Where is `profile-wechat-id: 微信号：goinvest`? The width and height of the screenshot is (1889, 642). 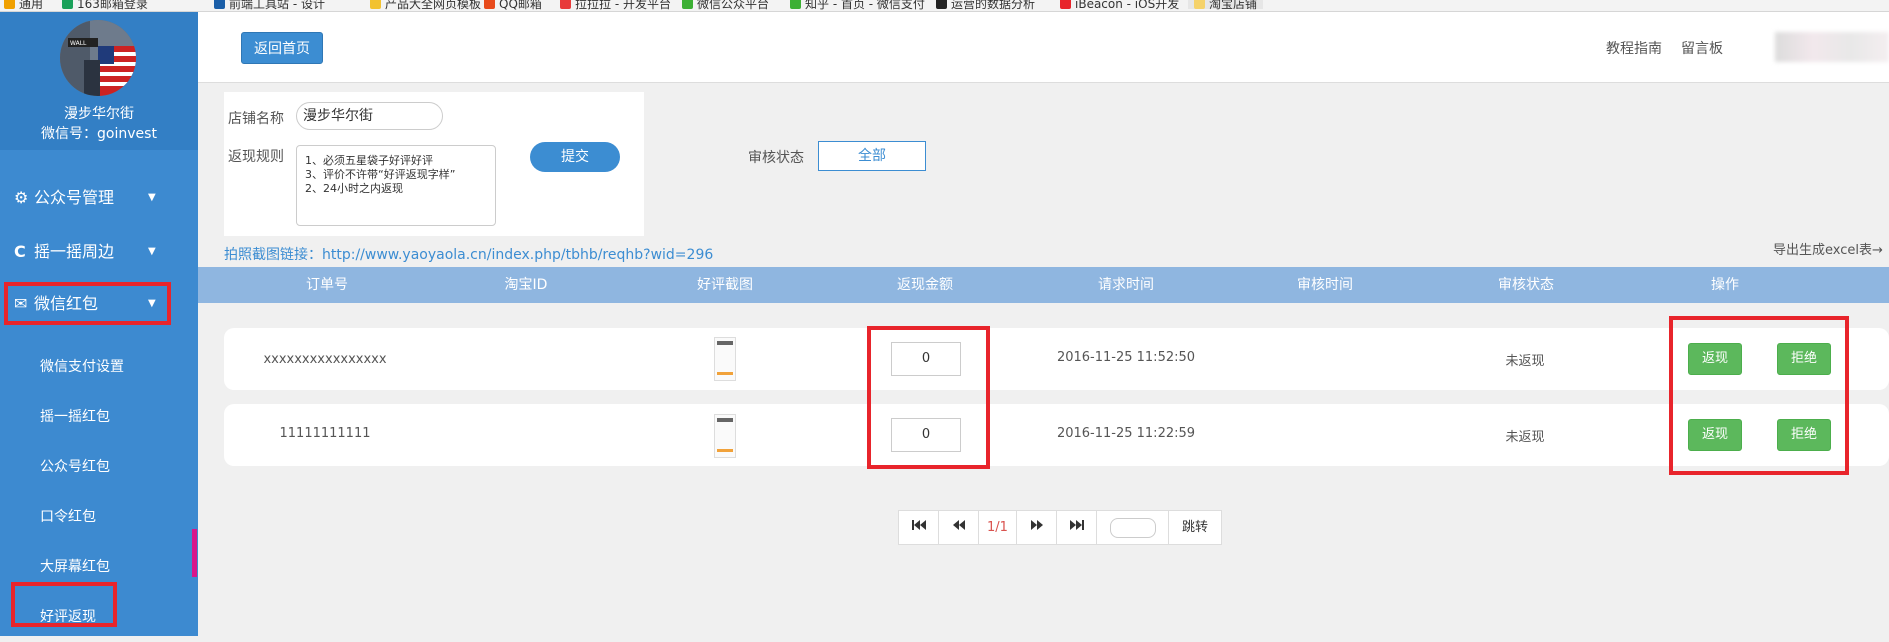
profile-wechat-id: 微信号：goinvest is located at coordinates (99, 134).